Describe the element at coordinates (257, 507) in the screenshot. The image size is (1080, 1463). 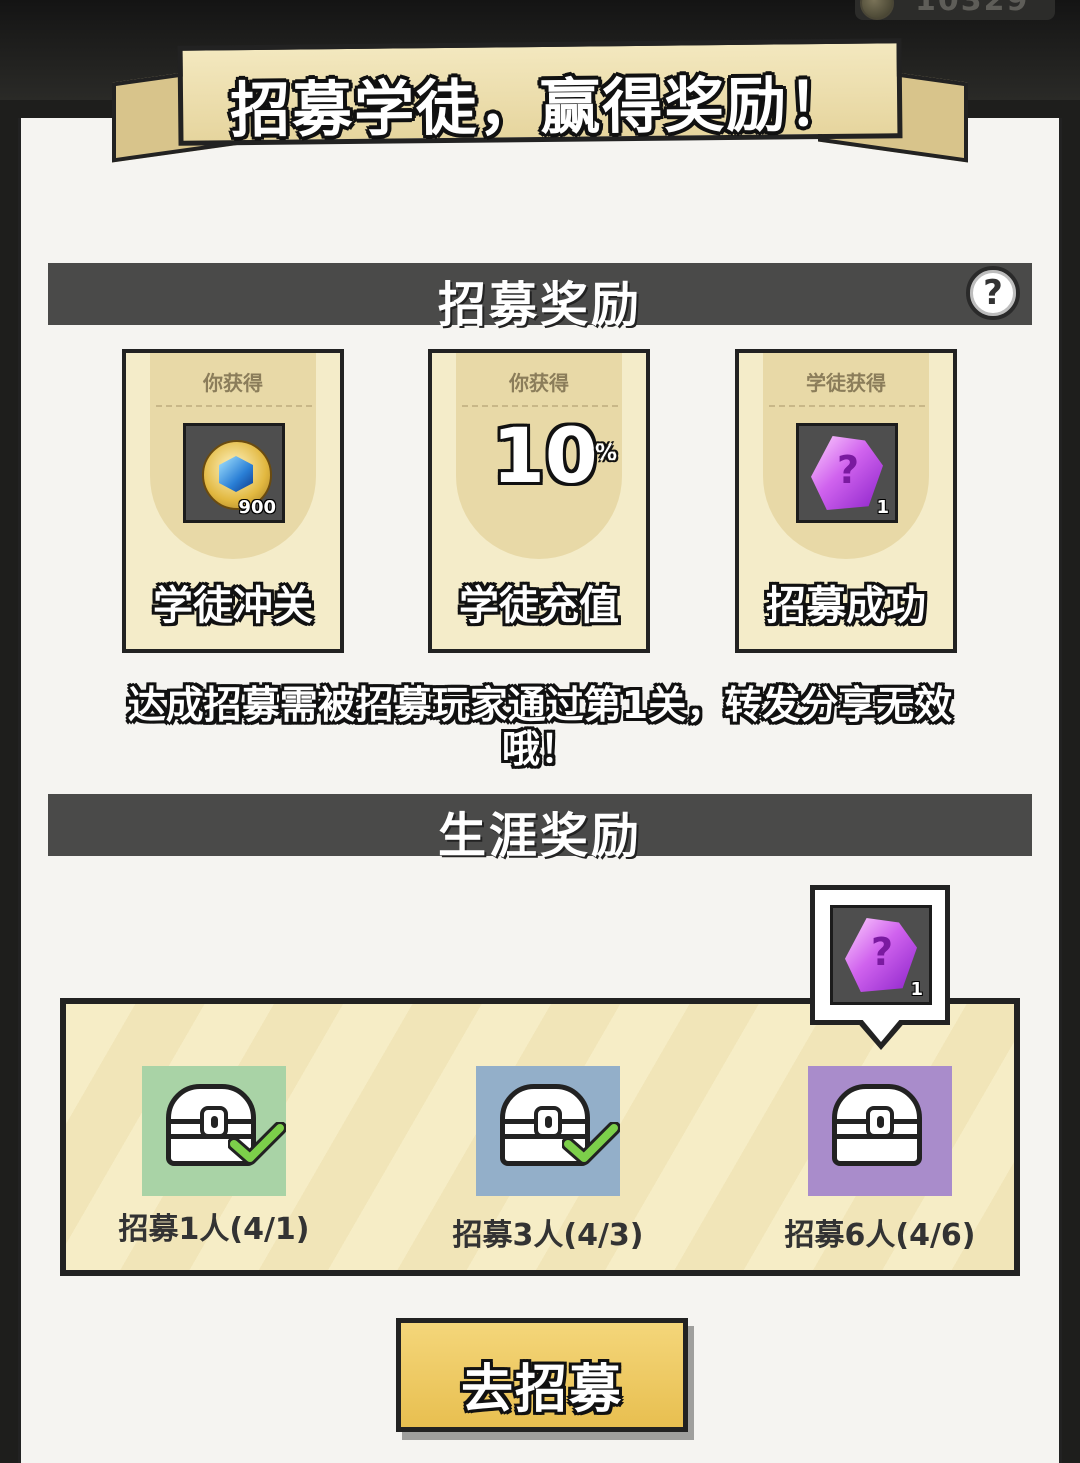
I see `reward-count: 900` at that location.